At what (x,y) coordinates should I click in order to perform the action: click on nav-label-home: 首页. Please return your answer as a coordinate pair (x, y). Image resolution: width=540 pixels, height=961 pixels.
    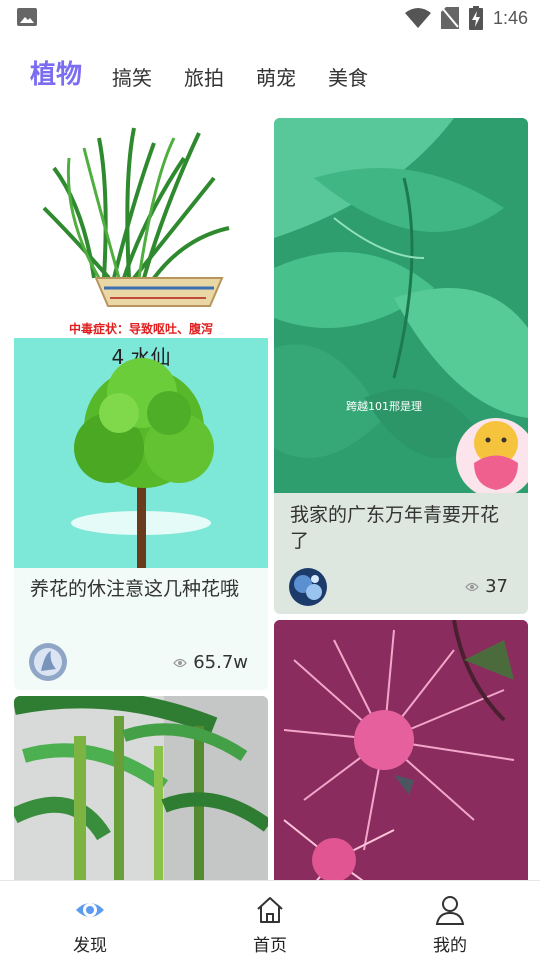
    Looking at the image, I should click on (270, 946).